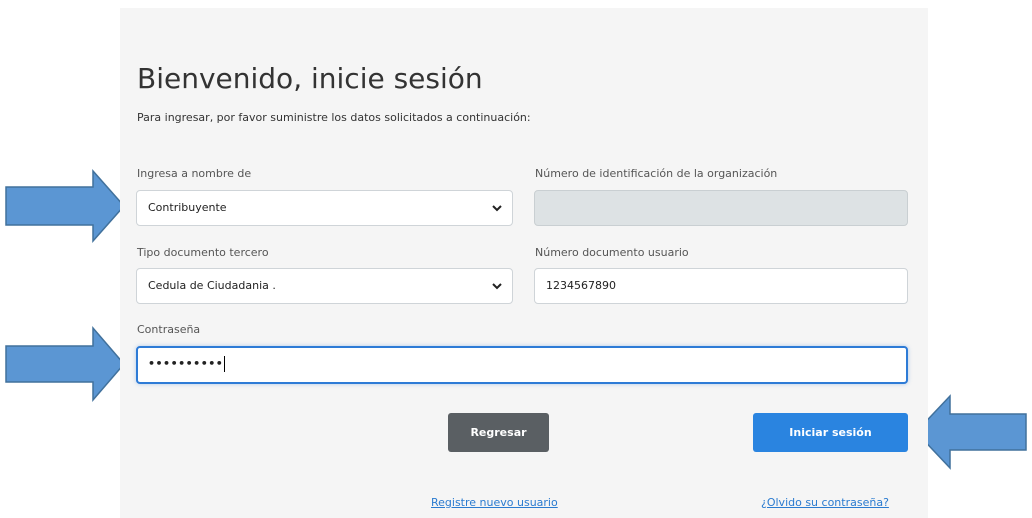 The width and height of the screenshot is (1032, 518). I want to click on ingresa-select: Contribuyente, so click(324, 208).